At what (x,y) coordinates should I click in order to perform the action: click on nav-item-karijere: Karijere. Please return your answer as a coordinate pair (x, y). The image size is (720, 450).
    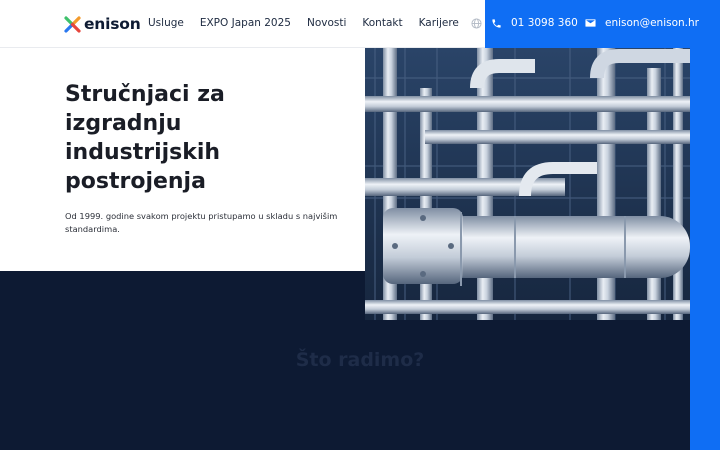
    Looking at the image, I should click on (439, 23).